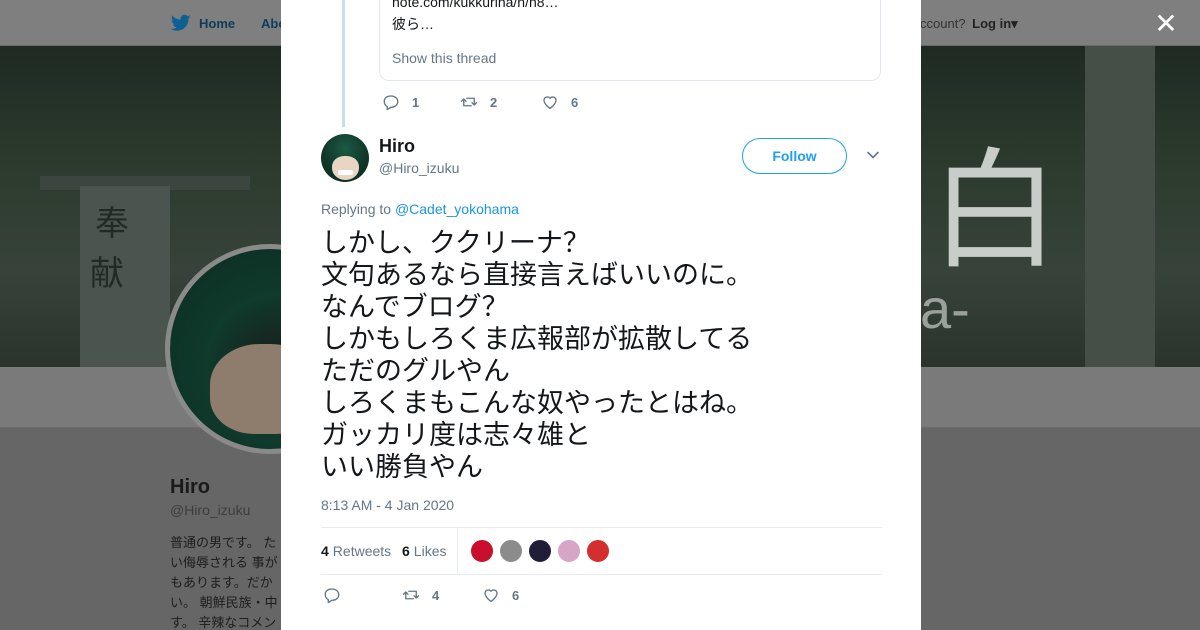 This screenshot has height=630, width=1200. What do you see at coordinates (516, 595) in the screenshot?
I see `like-count: 6` at bounding box center [516, 595].